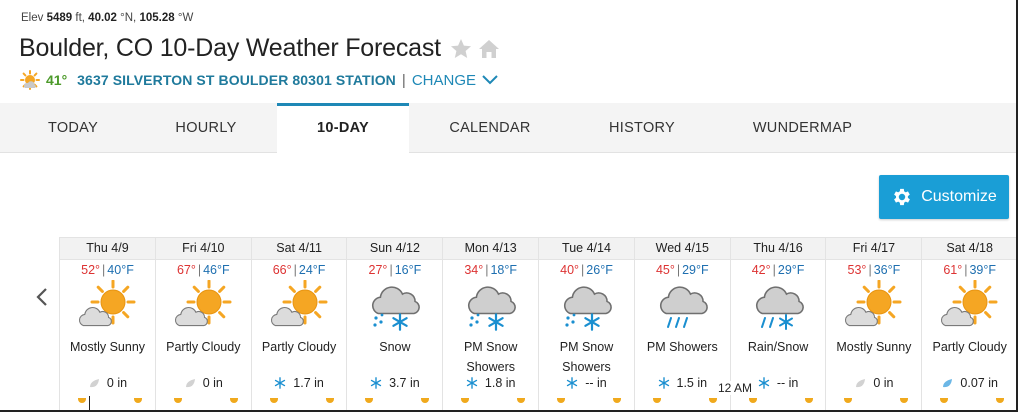 This screenshot has width=1024, height=418. I want to click on precip-amount: -- in, so click(787, 383).